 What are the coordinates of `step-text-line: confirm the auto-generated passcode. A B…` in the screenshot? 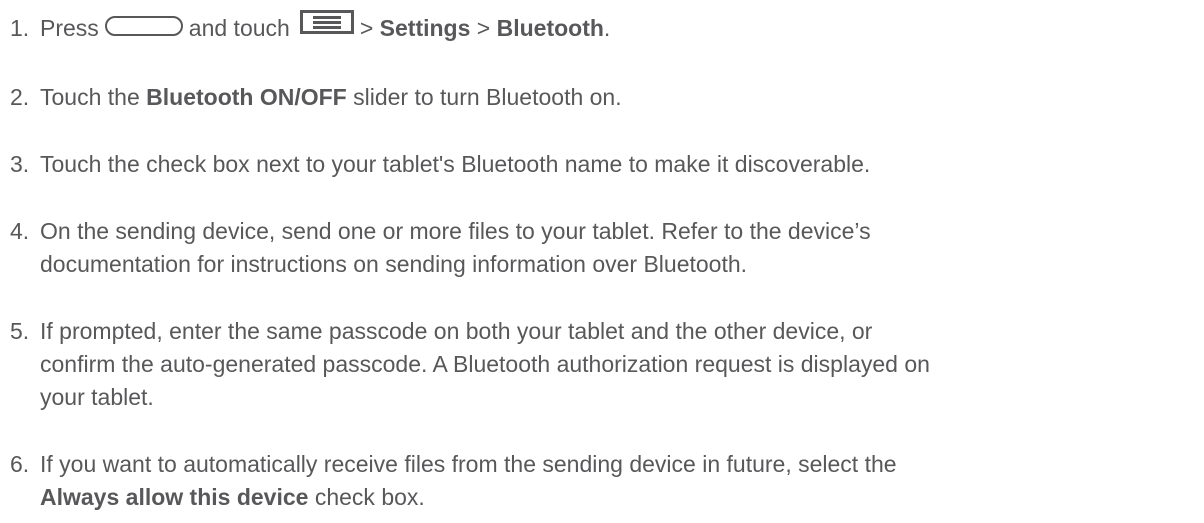 It's located at (485, 364).